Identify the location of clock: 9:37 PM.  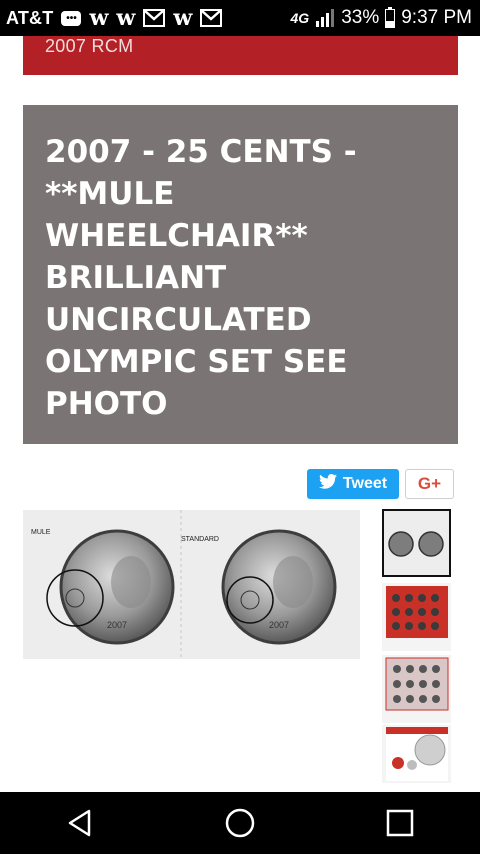
(436, 17).